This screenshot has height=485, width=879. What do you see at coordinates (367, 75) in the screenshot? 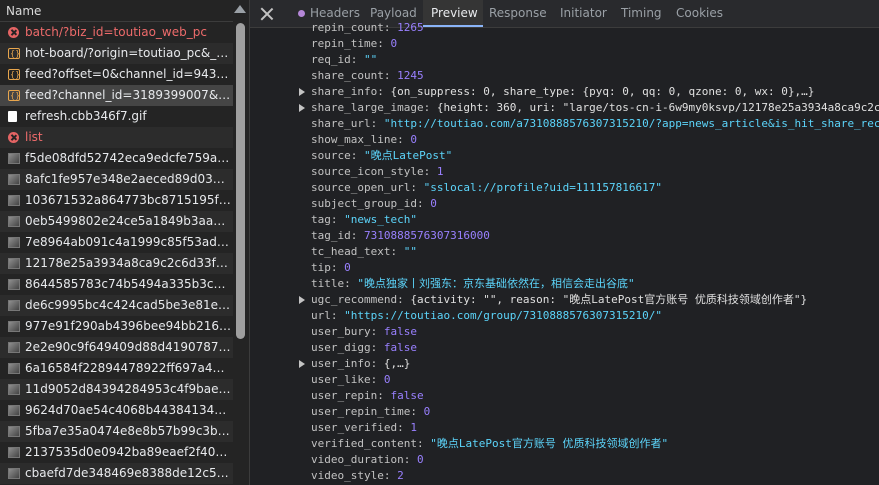
I see `json-property-row: share_count: 1245` at bounding box center [367, 75].